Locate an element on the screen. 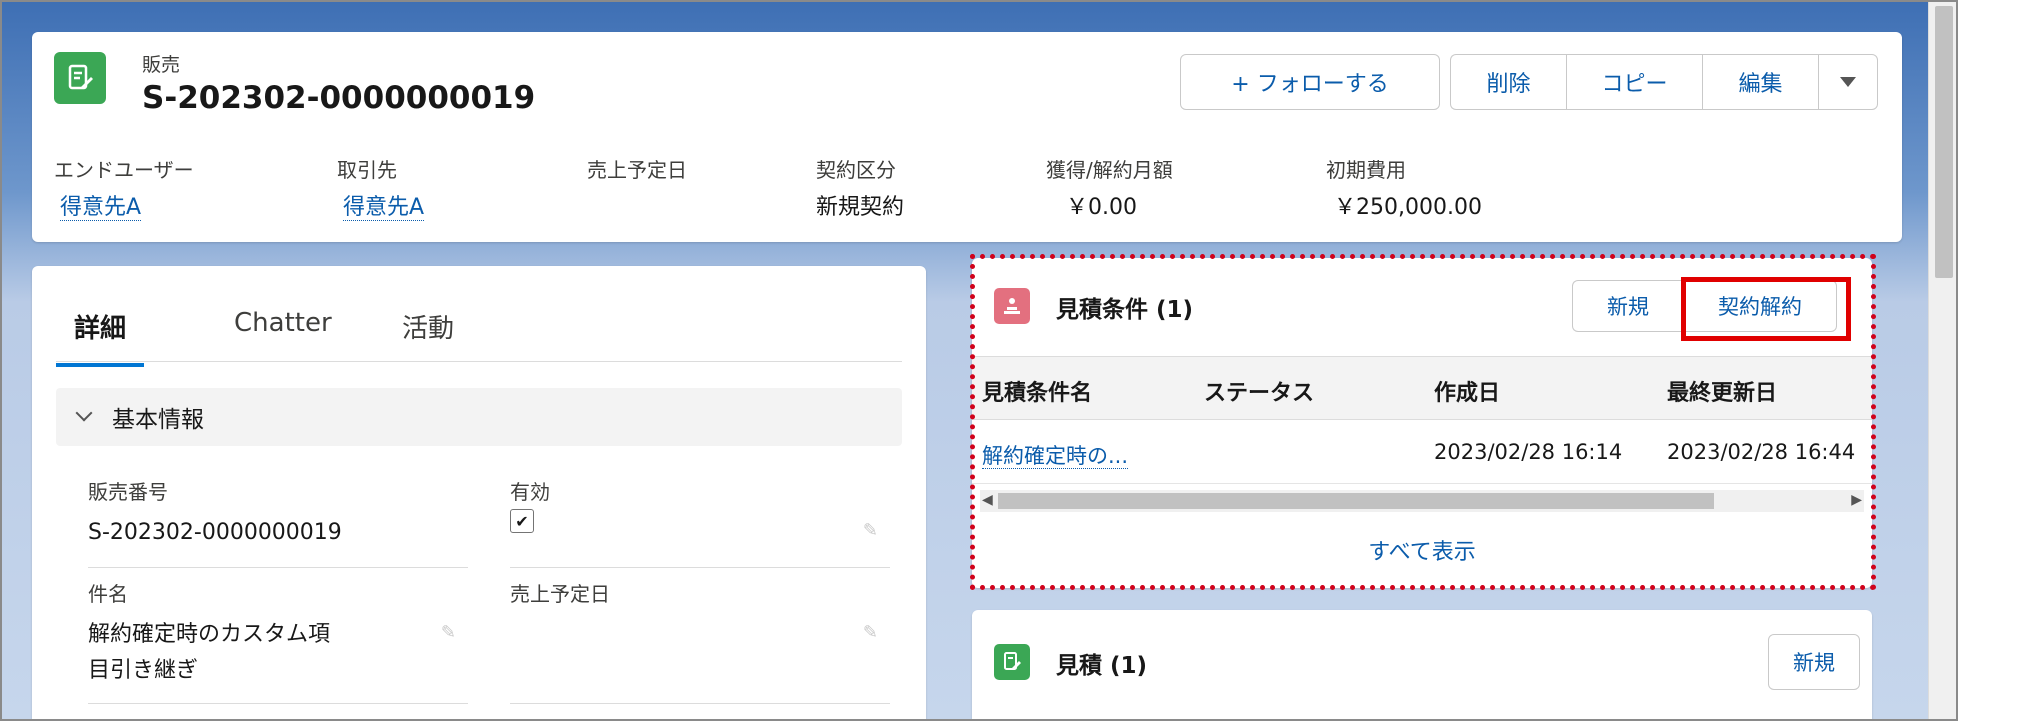 Image resolution: width=2027 pixels, height=721 pixels. updated-date-cell: 2023/02/28 16:44 is located at coordinates (1761, 452).